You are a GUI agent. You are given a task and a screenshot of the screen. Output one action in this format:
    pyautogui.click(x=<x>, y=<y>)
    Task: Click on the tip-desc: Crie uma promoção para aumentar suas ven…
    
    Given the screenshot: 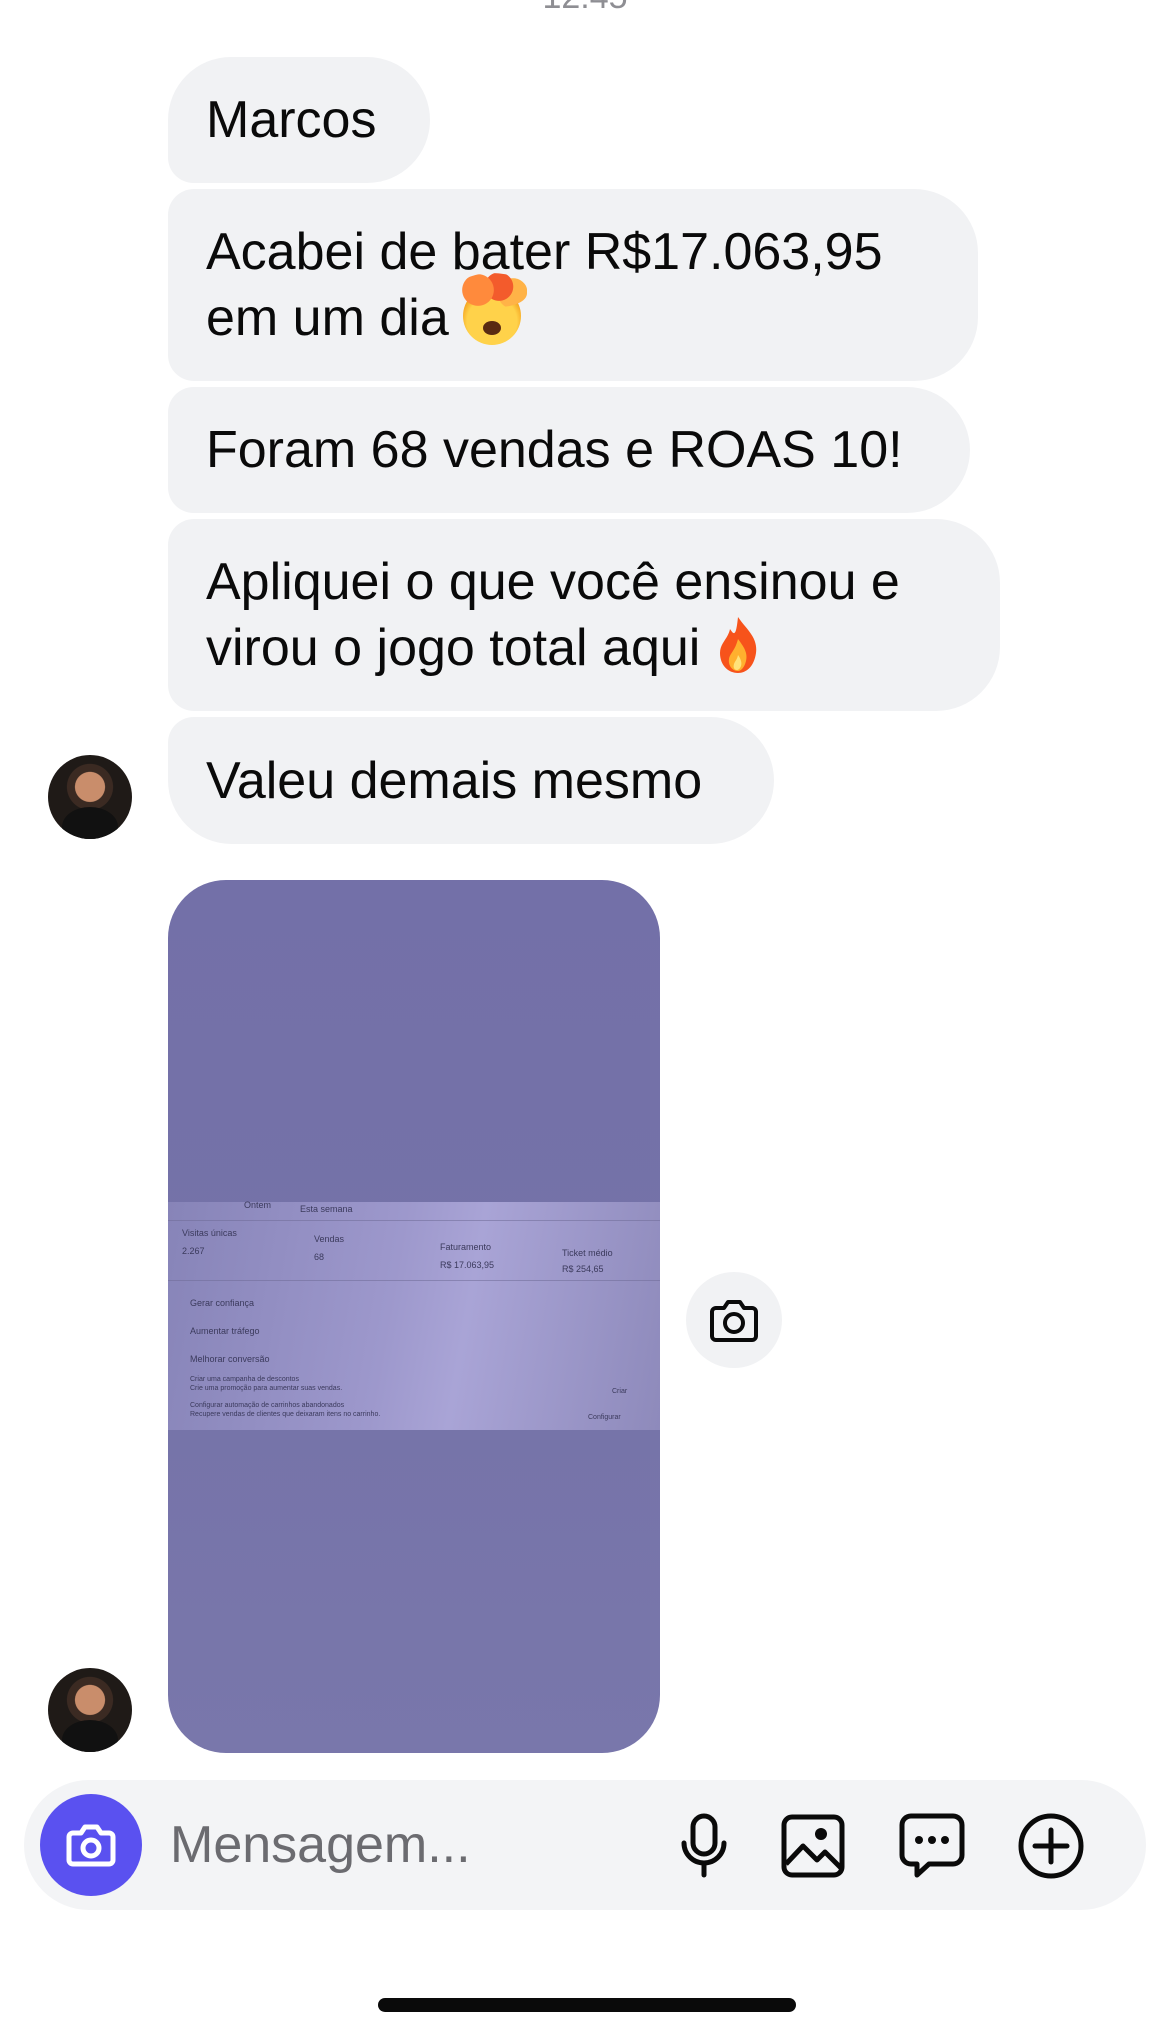 What is the action you would take?
    pyautogui.click(x=266, y=1388)
    